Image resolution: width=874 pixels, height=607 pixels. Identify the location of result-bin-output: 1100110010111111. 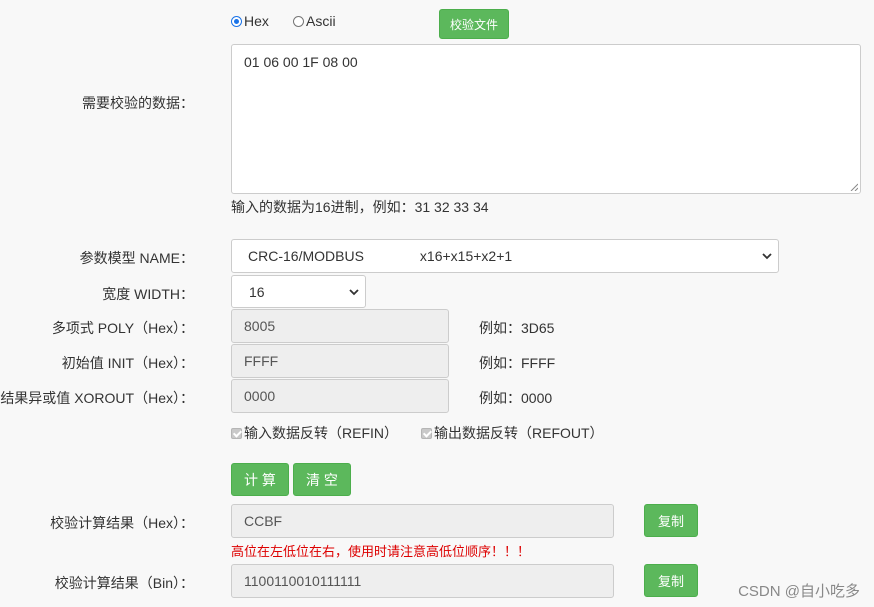
(422, 581).